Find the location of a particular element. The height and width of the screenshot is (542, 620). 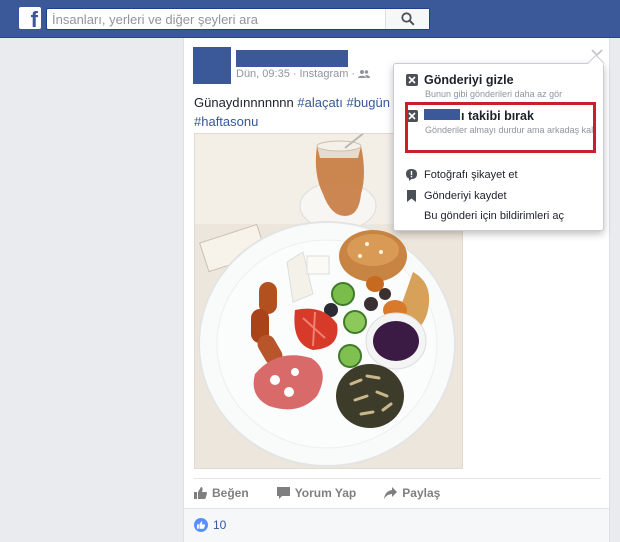

comment-label: Yorum Yap is located at coordinates (325, 493).